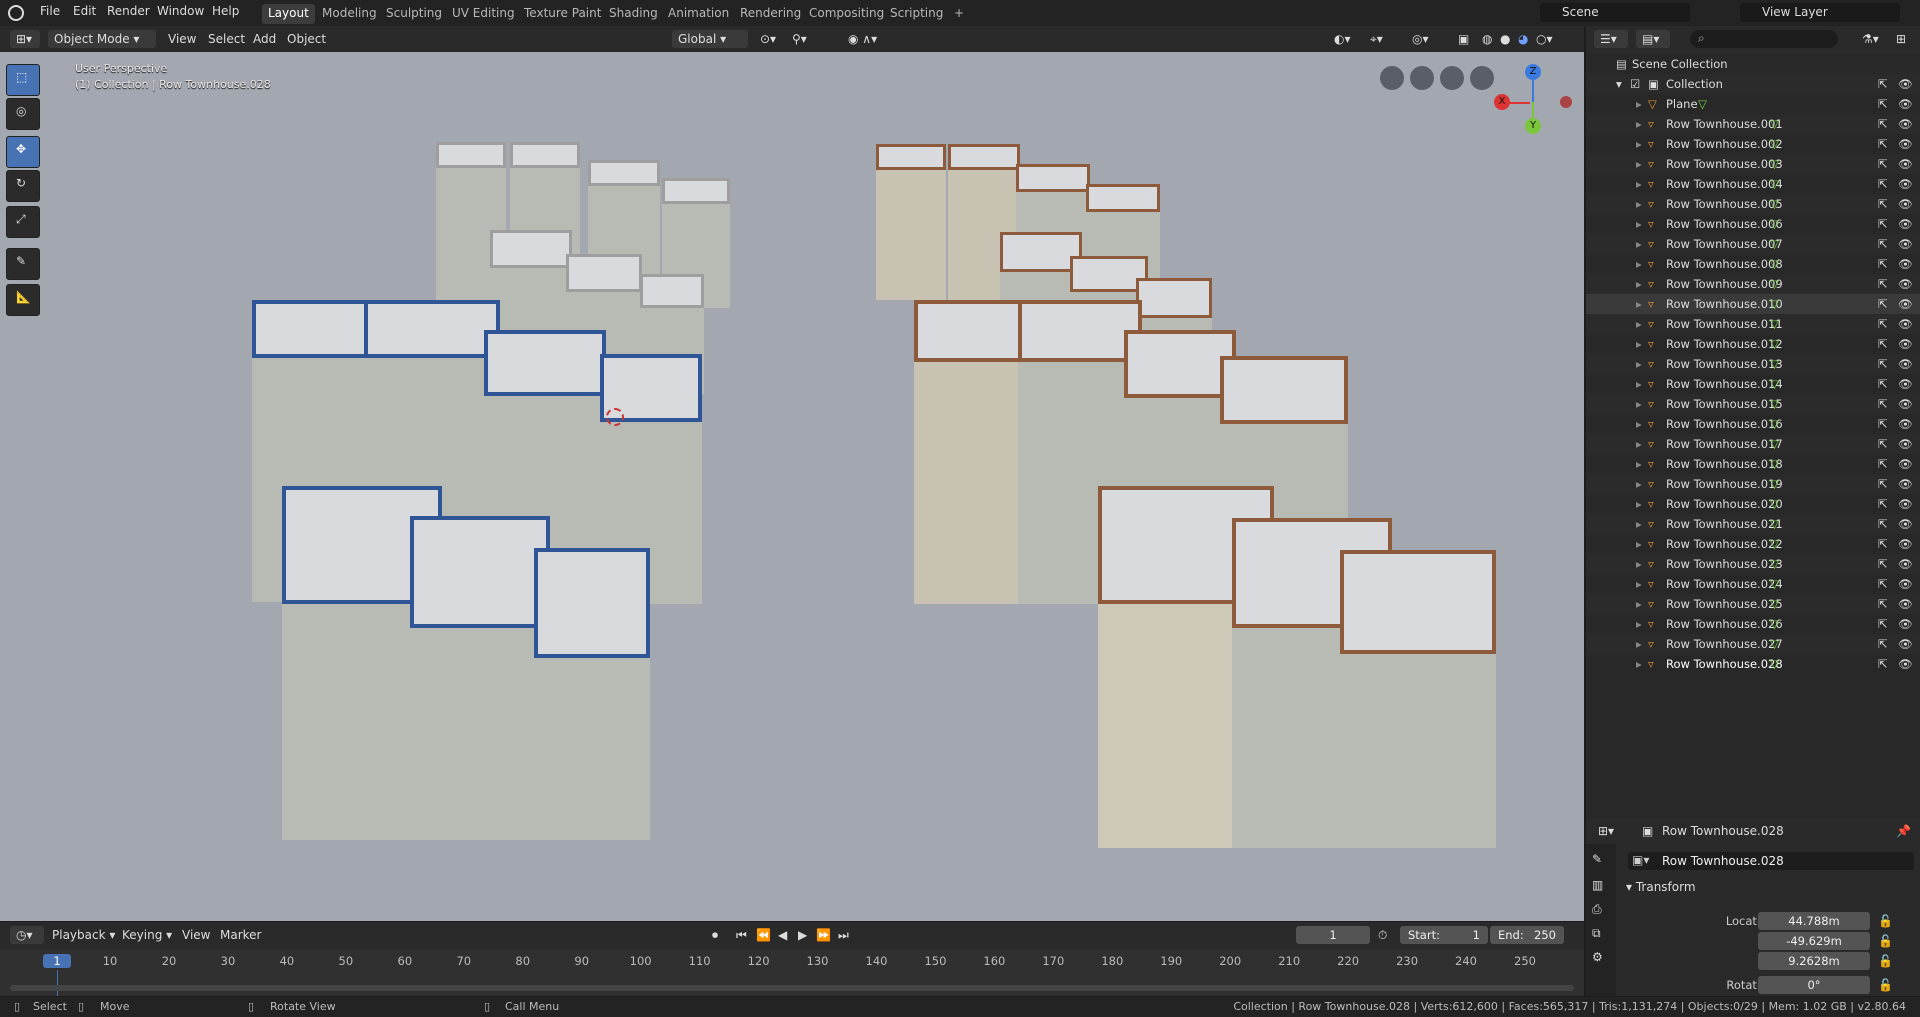 Image resolution: width=1920 pixels, height=1017 pixels. Describe the element at coordinates (83, 935) in the screenshot. I see `menu-playback: Playback ▾` at that location.